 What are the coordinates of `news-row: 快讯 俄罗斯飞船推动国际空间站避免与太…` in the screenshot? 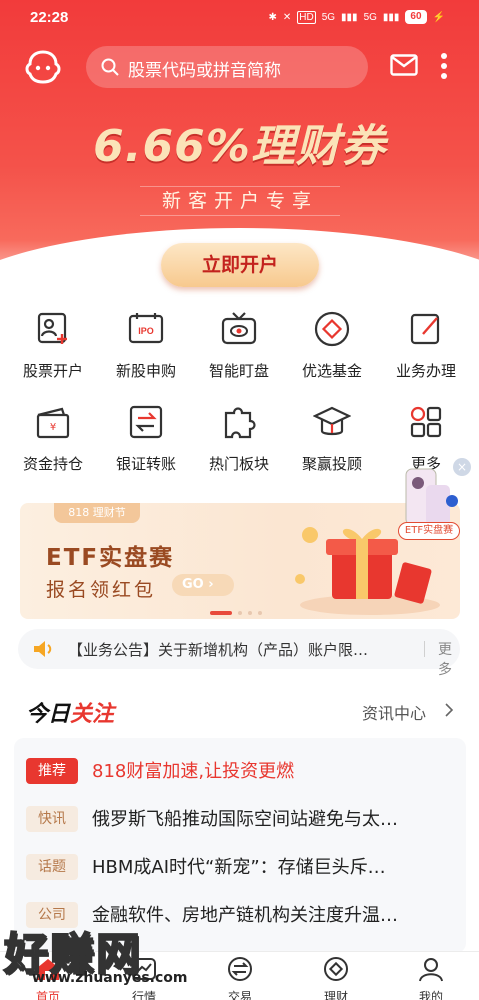 It's located at (241, 819).